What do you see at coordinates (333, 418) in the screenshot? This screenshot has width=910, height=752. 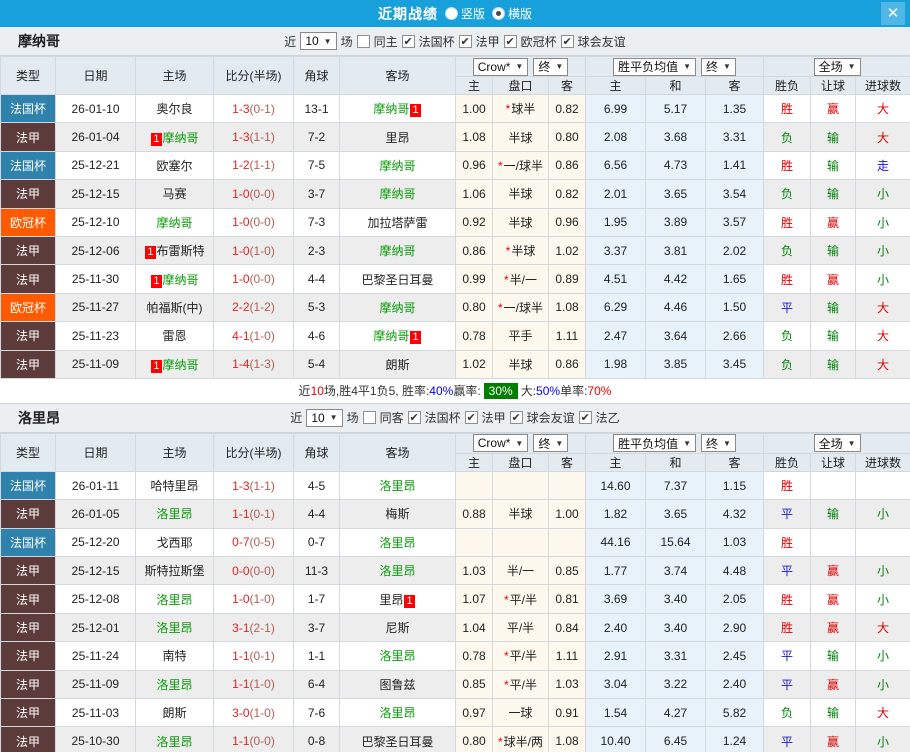 I see `match-count-select-arrow-icon: ▼` at bounding box center [333, 418].